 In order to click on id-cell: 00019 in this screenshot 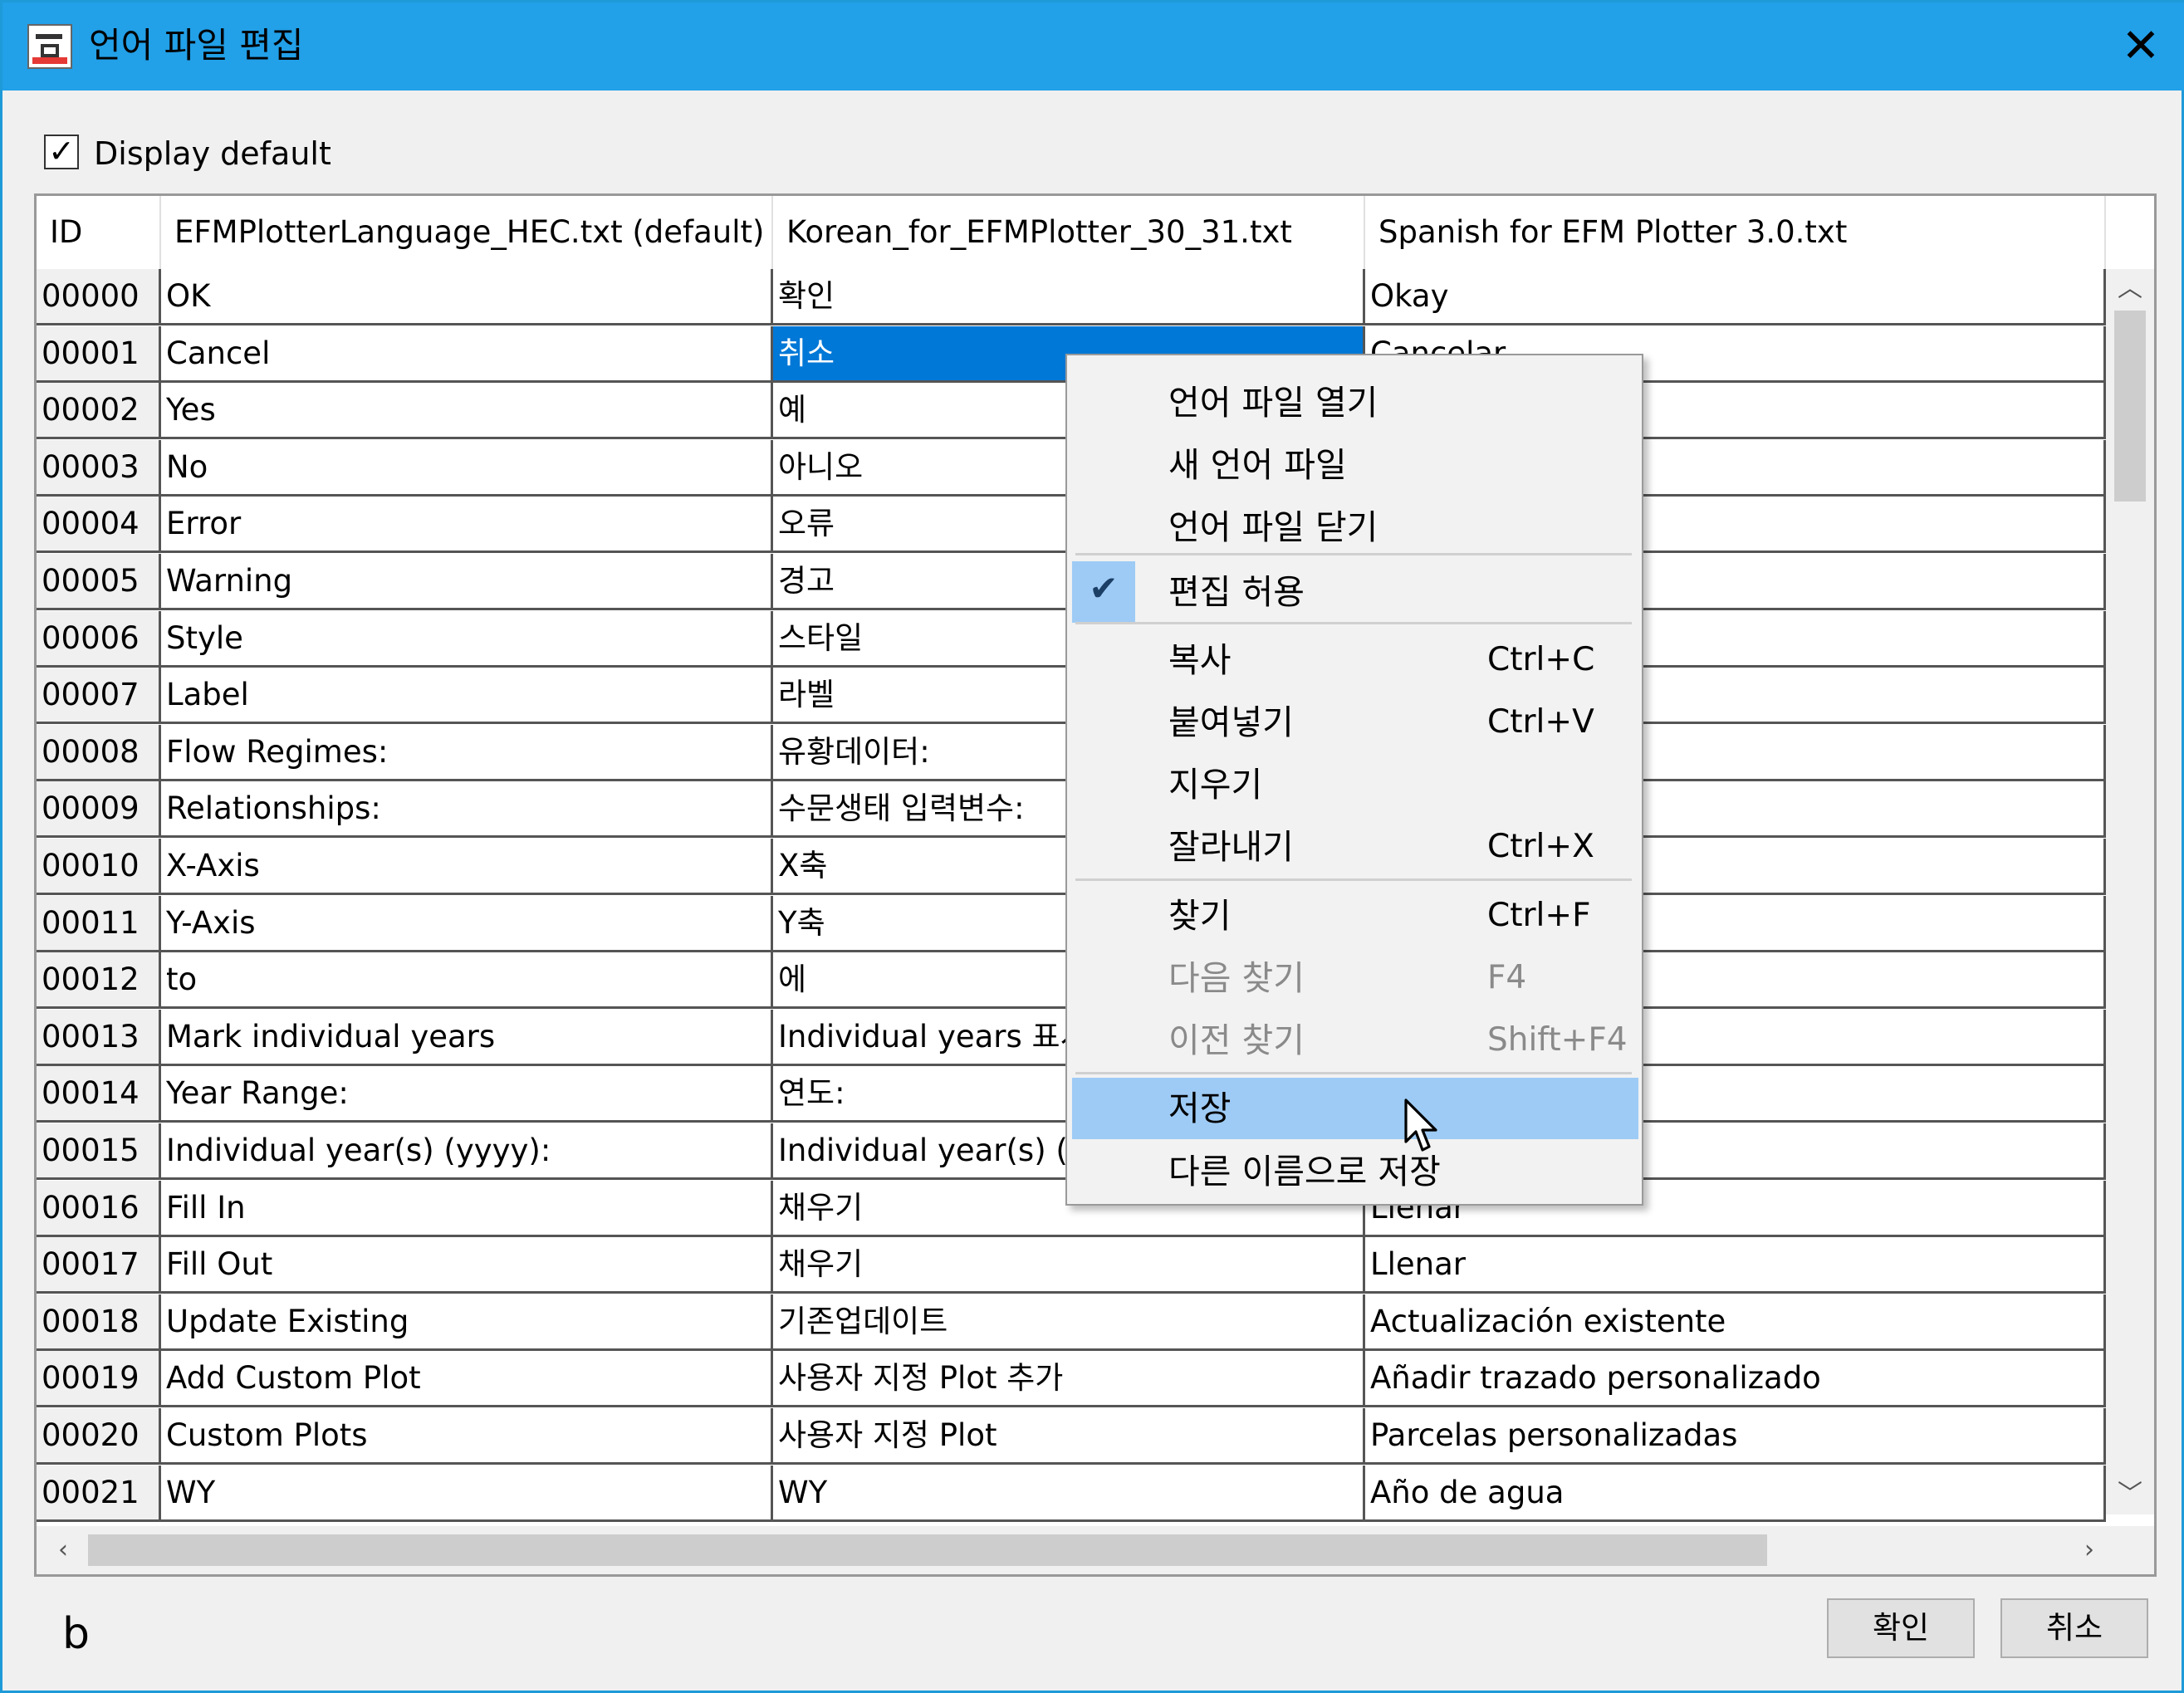, I will do `click(99, 1379)`.